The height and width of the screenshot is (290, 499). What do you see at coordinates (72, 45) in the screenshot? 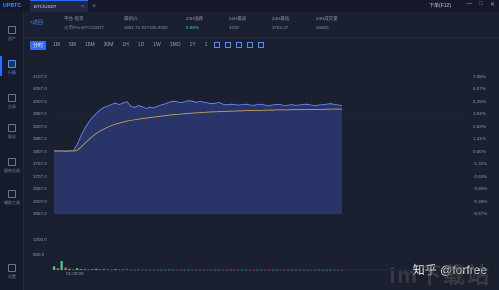
I see `interval-5m: 5M` at bounding box center [72, 45].